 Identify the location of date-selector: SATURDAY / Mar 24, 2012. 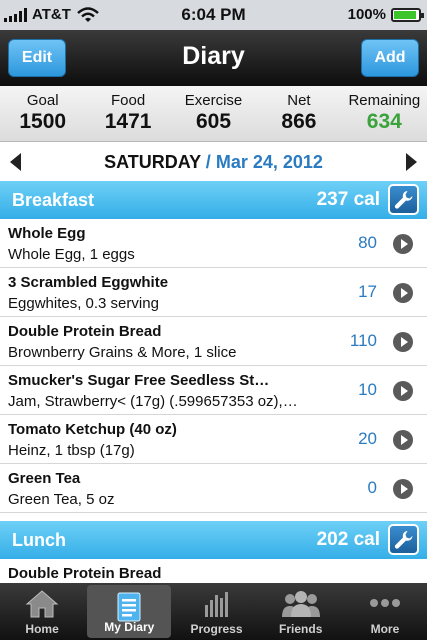
(213, 162).